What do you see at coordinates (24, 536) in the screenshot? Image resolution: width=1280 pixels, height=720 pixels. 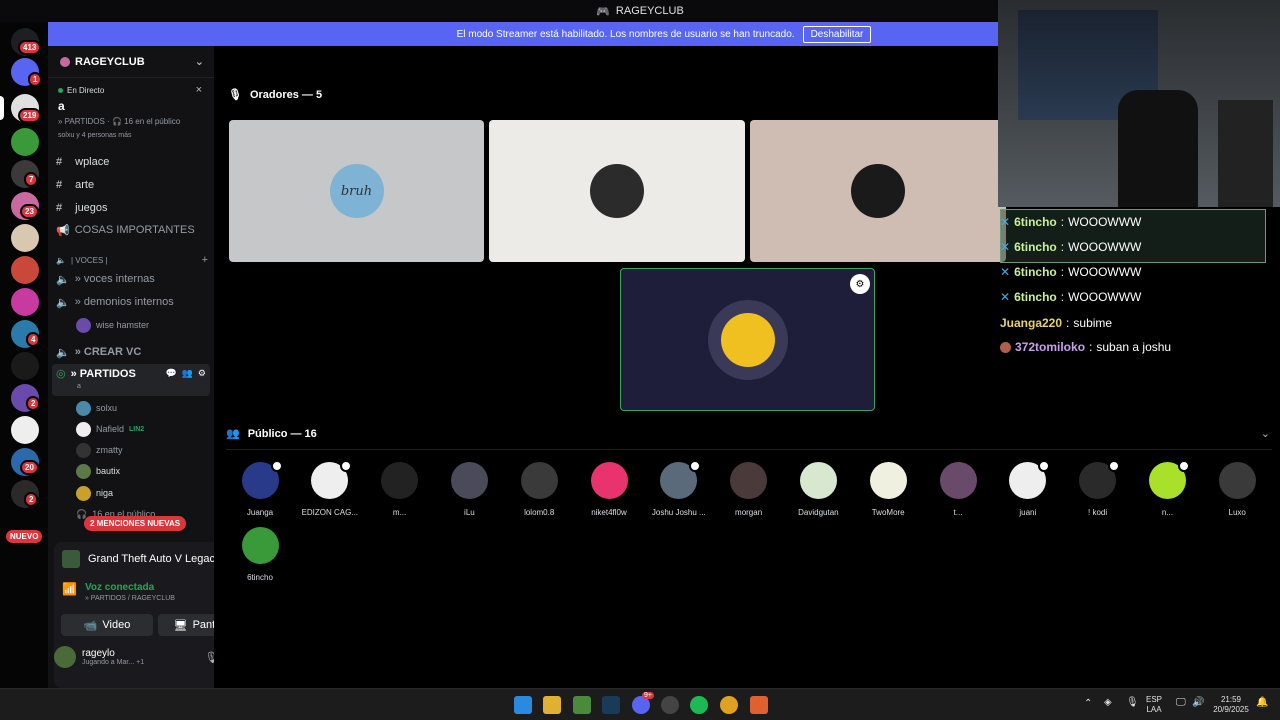 I see `new-badge: NUEVO` at bounding box center [24, 536].